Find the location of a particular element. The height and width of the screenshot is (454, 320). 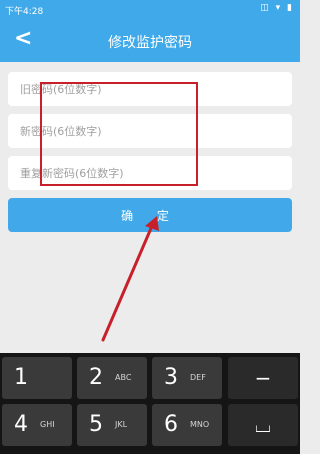

key-2-number: 2 is located at coordinates (96, 377).